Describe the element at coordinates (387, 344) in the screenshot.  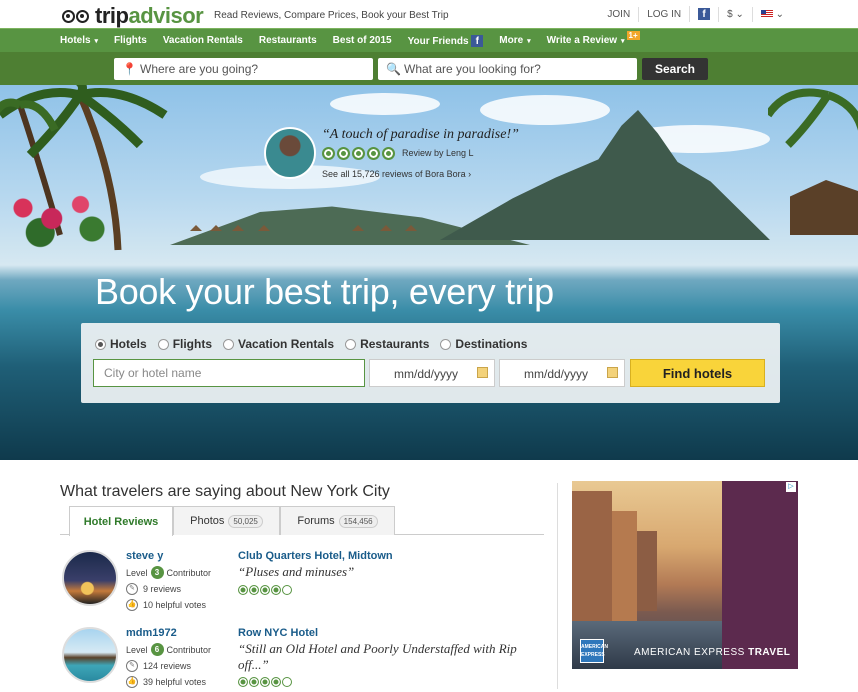
I see `radio-restaurants: Restaurants` at that location.